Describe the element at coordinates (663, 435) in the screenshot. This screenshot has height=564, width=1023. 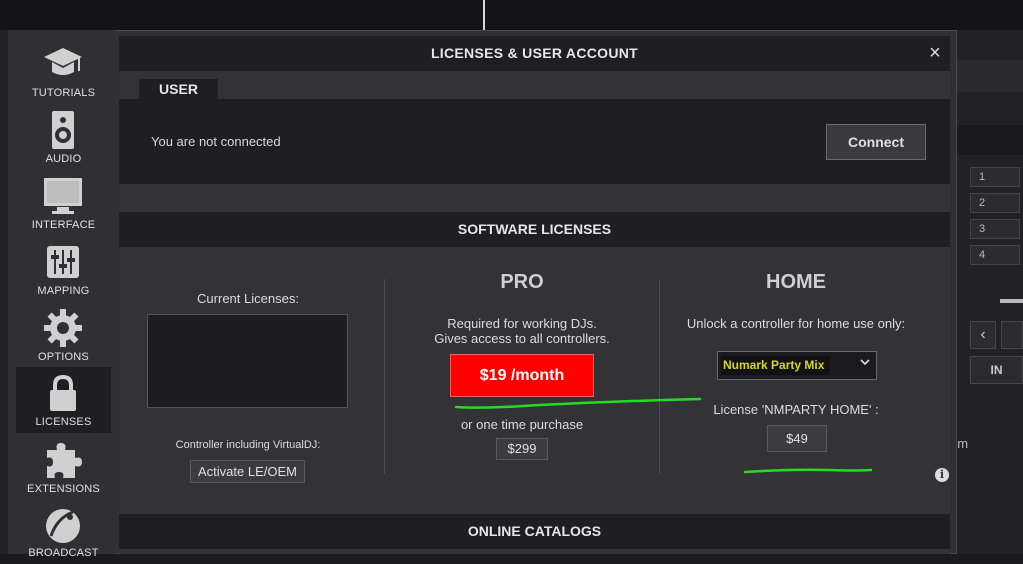
I see `annotation-overlay` at that location.